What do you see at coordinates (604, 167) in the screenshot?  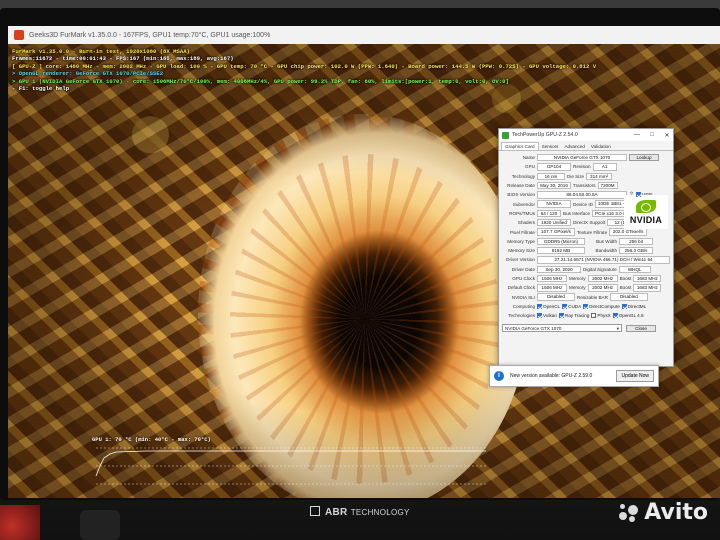 I see `revision-value: A1` at bounding box center [604, 167].